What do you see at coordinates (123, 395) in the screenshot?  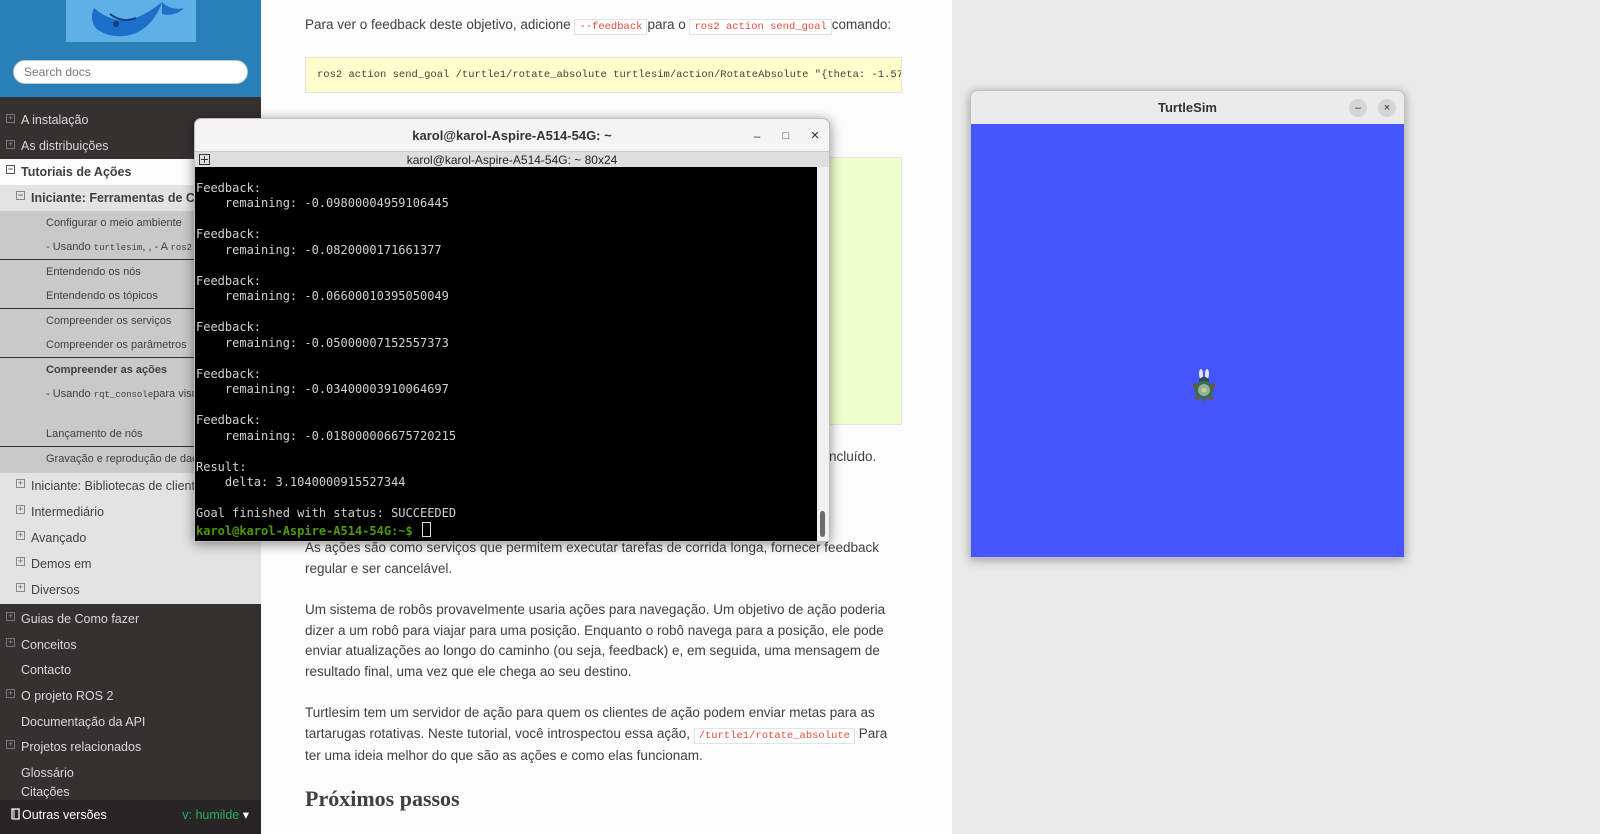 I see `nav-label-code: rqt_console` at bounding box center [123, 395].